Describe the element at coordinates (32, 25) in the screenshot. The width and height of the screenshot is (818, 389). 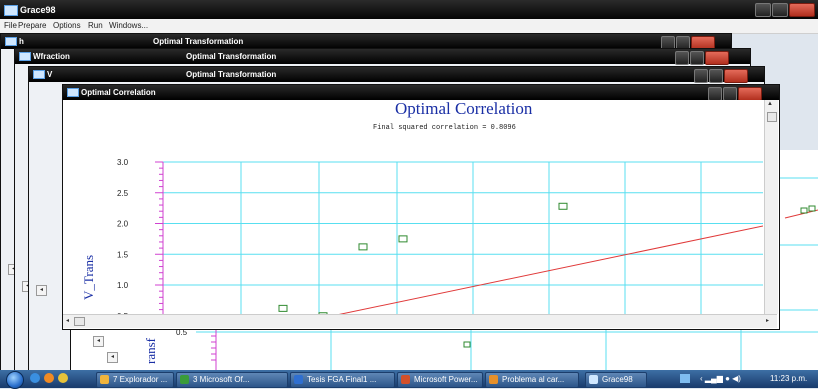
I see `menu-prepare: Prepare` at that location.